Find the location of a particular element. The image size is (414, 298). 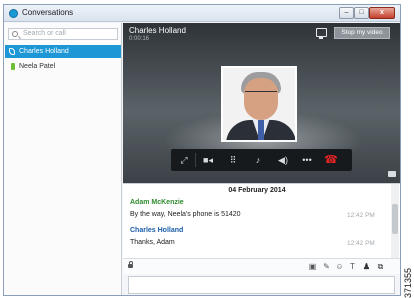

controls-divider is located at coordinates (195, 160).